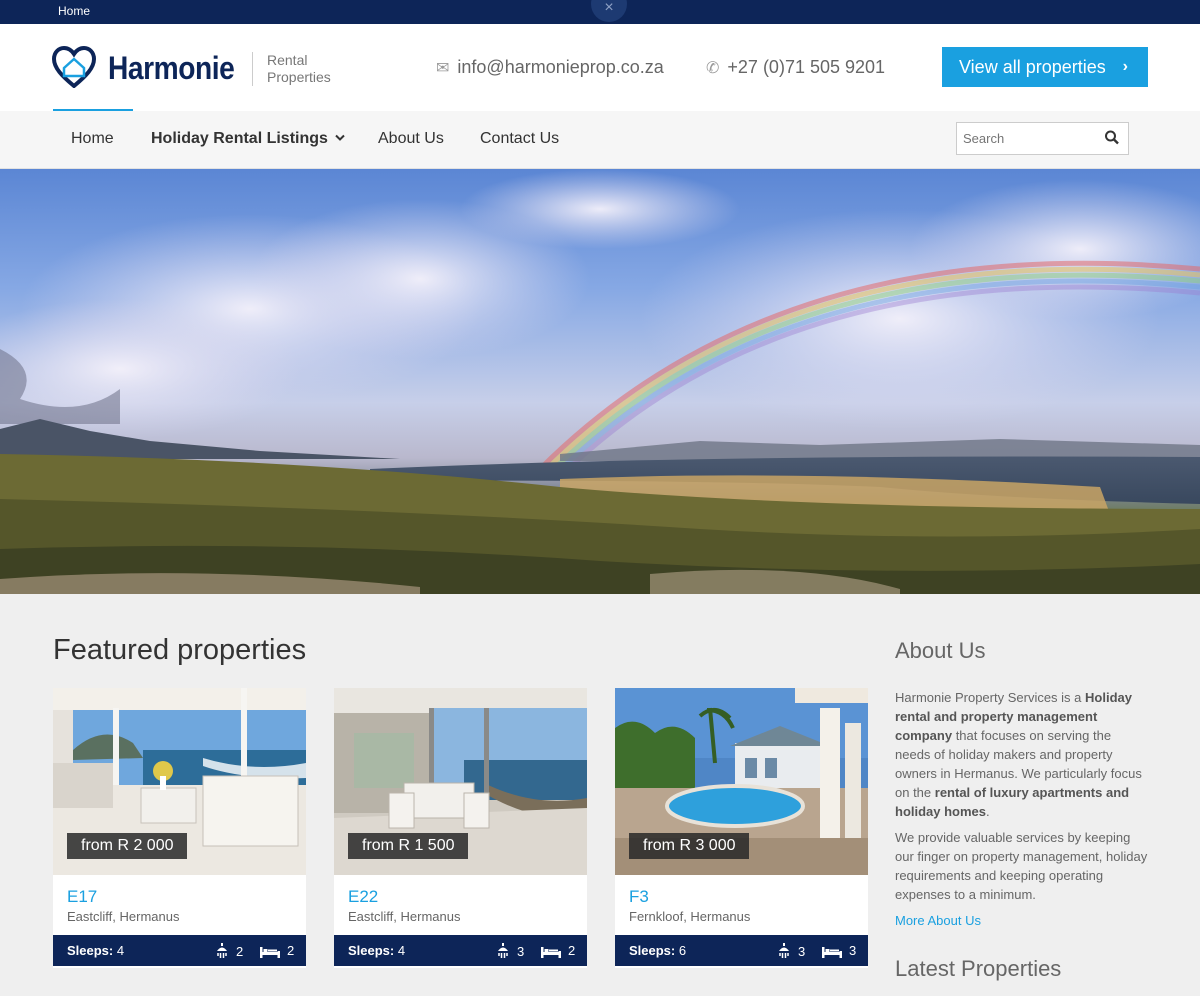  I want to click on sidebar-latest-title: Latest Properties, so click(978, 968).